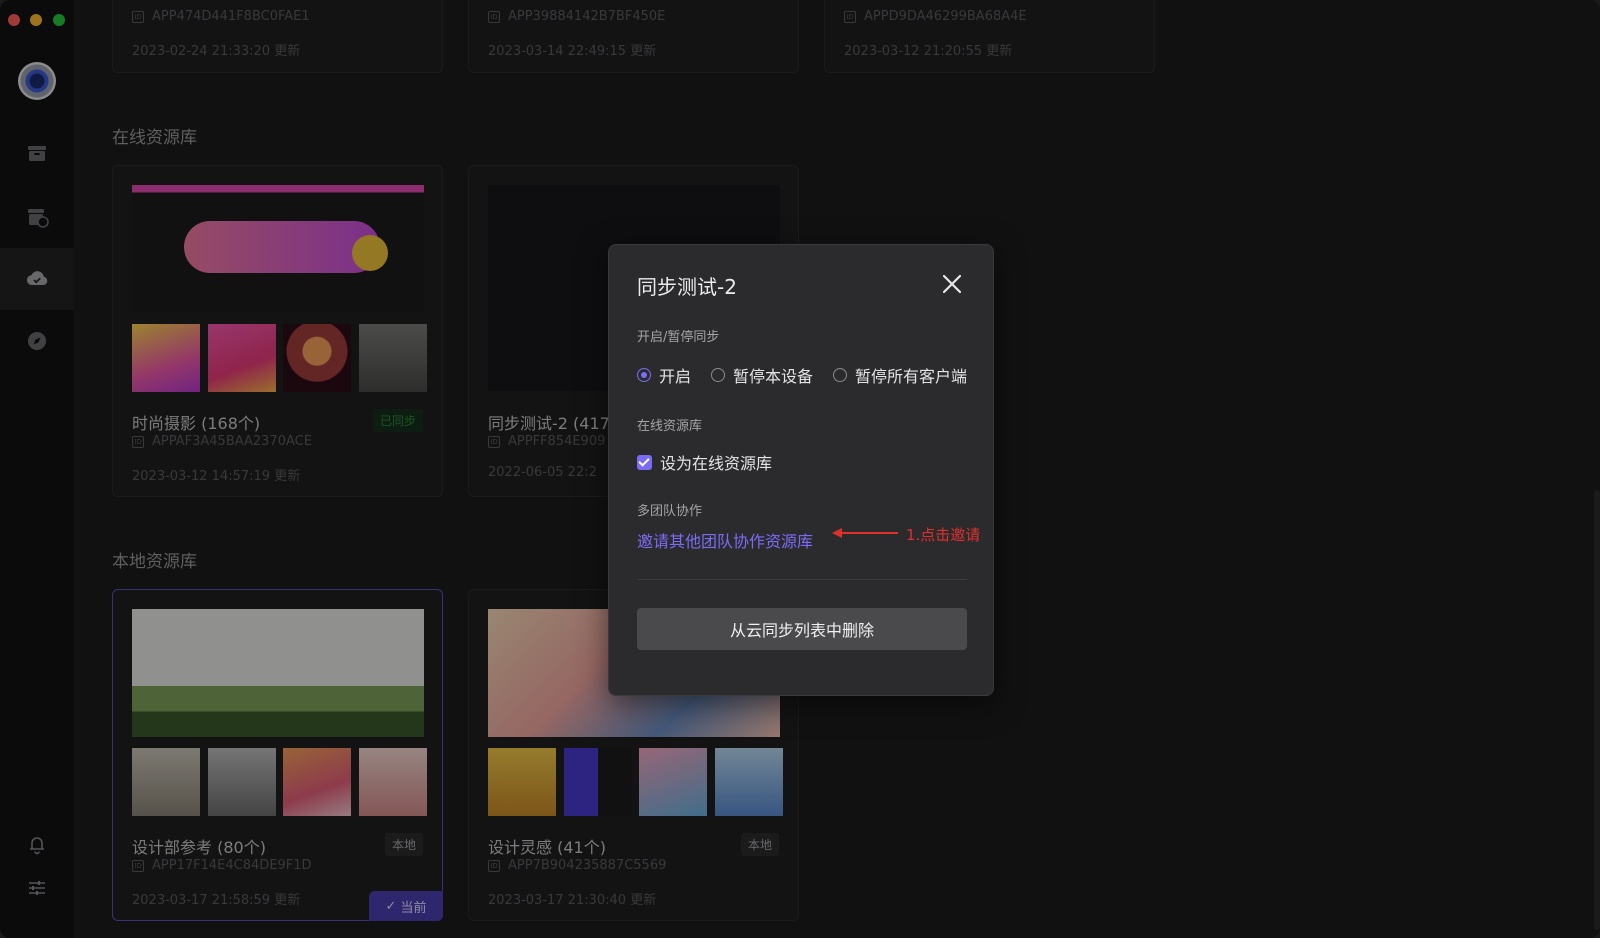  Describe the element at coordinates (865, 533) in the screenshot. I see `annotation-arrow-icon` at that location.